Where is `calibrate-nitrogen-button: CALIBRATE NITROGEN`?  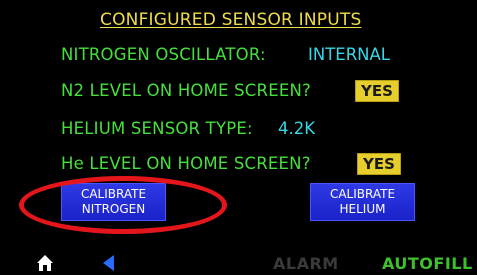 calibrate-nitrogen-button: CALIBRATE NITROGEN is located at coordinates (113, 202).